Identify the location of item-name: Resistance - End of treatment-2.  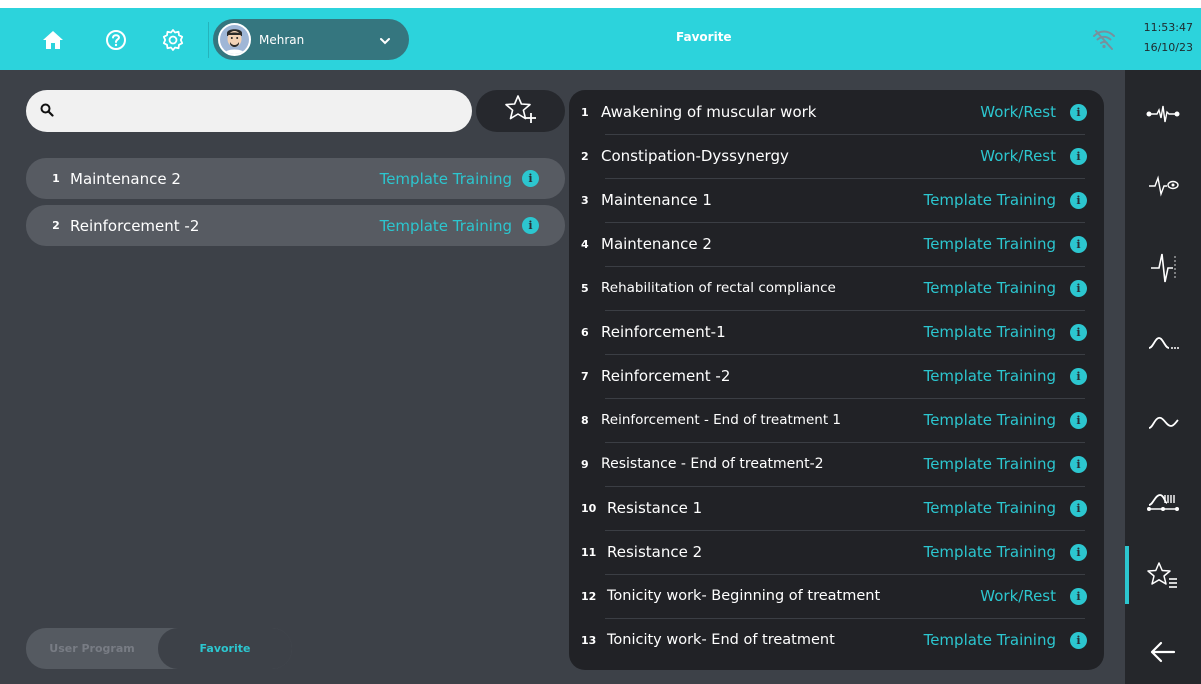
(712, 464).